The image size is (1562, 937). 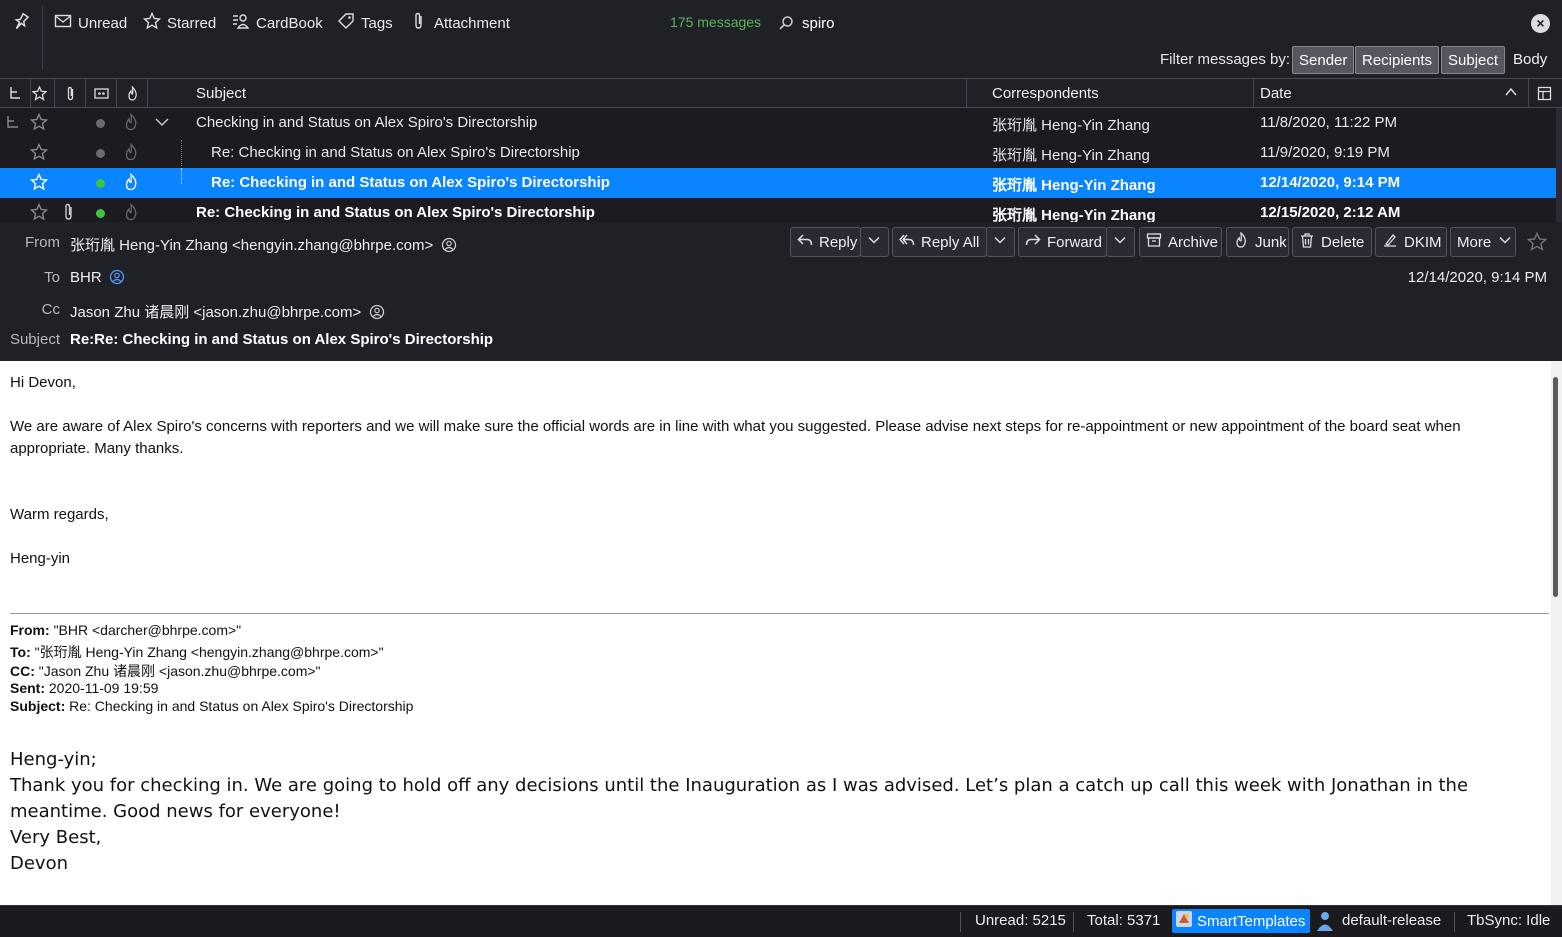 I want to click on dkim-button: DKIM, so click(x=1411, y=242).